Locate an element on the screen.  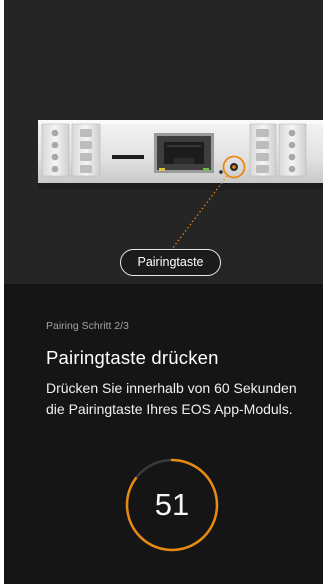
countdown-seconds: 51 is located at coordinates (172, 504).